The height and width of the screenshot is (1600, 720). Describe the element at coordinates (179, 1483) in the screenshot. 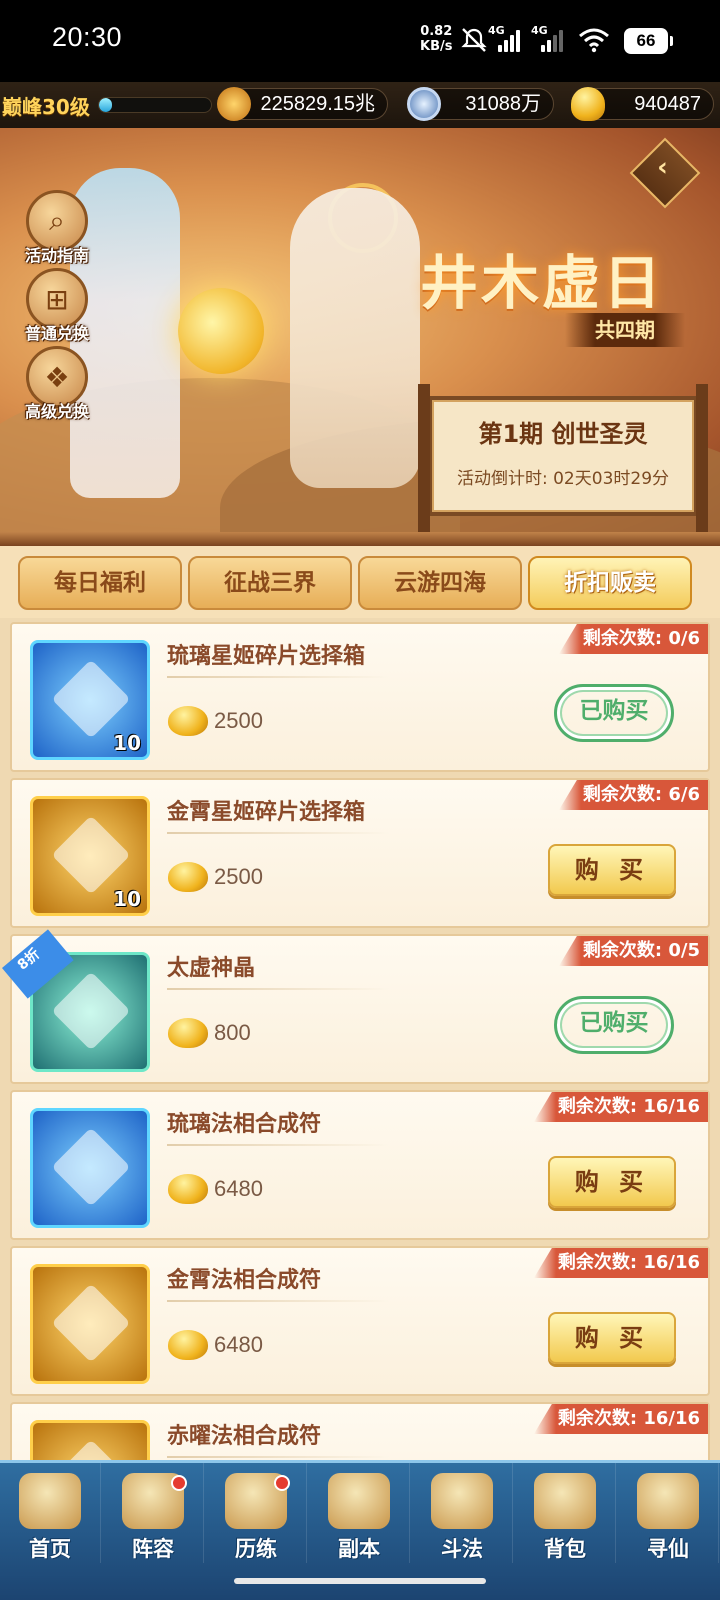

I see `notification-dot` at that location.